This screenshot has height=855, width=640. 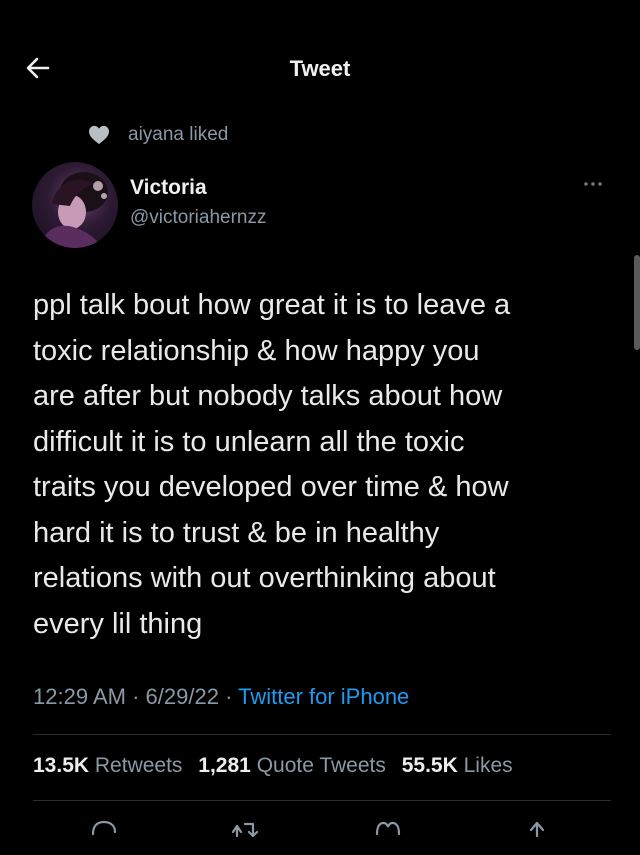 I want to click on retweets-count: 13.5K, so click(x=61, y=765).